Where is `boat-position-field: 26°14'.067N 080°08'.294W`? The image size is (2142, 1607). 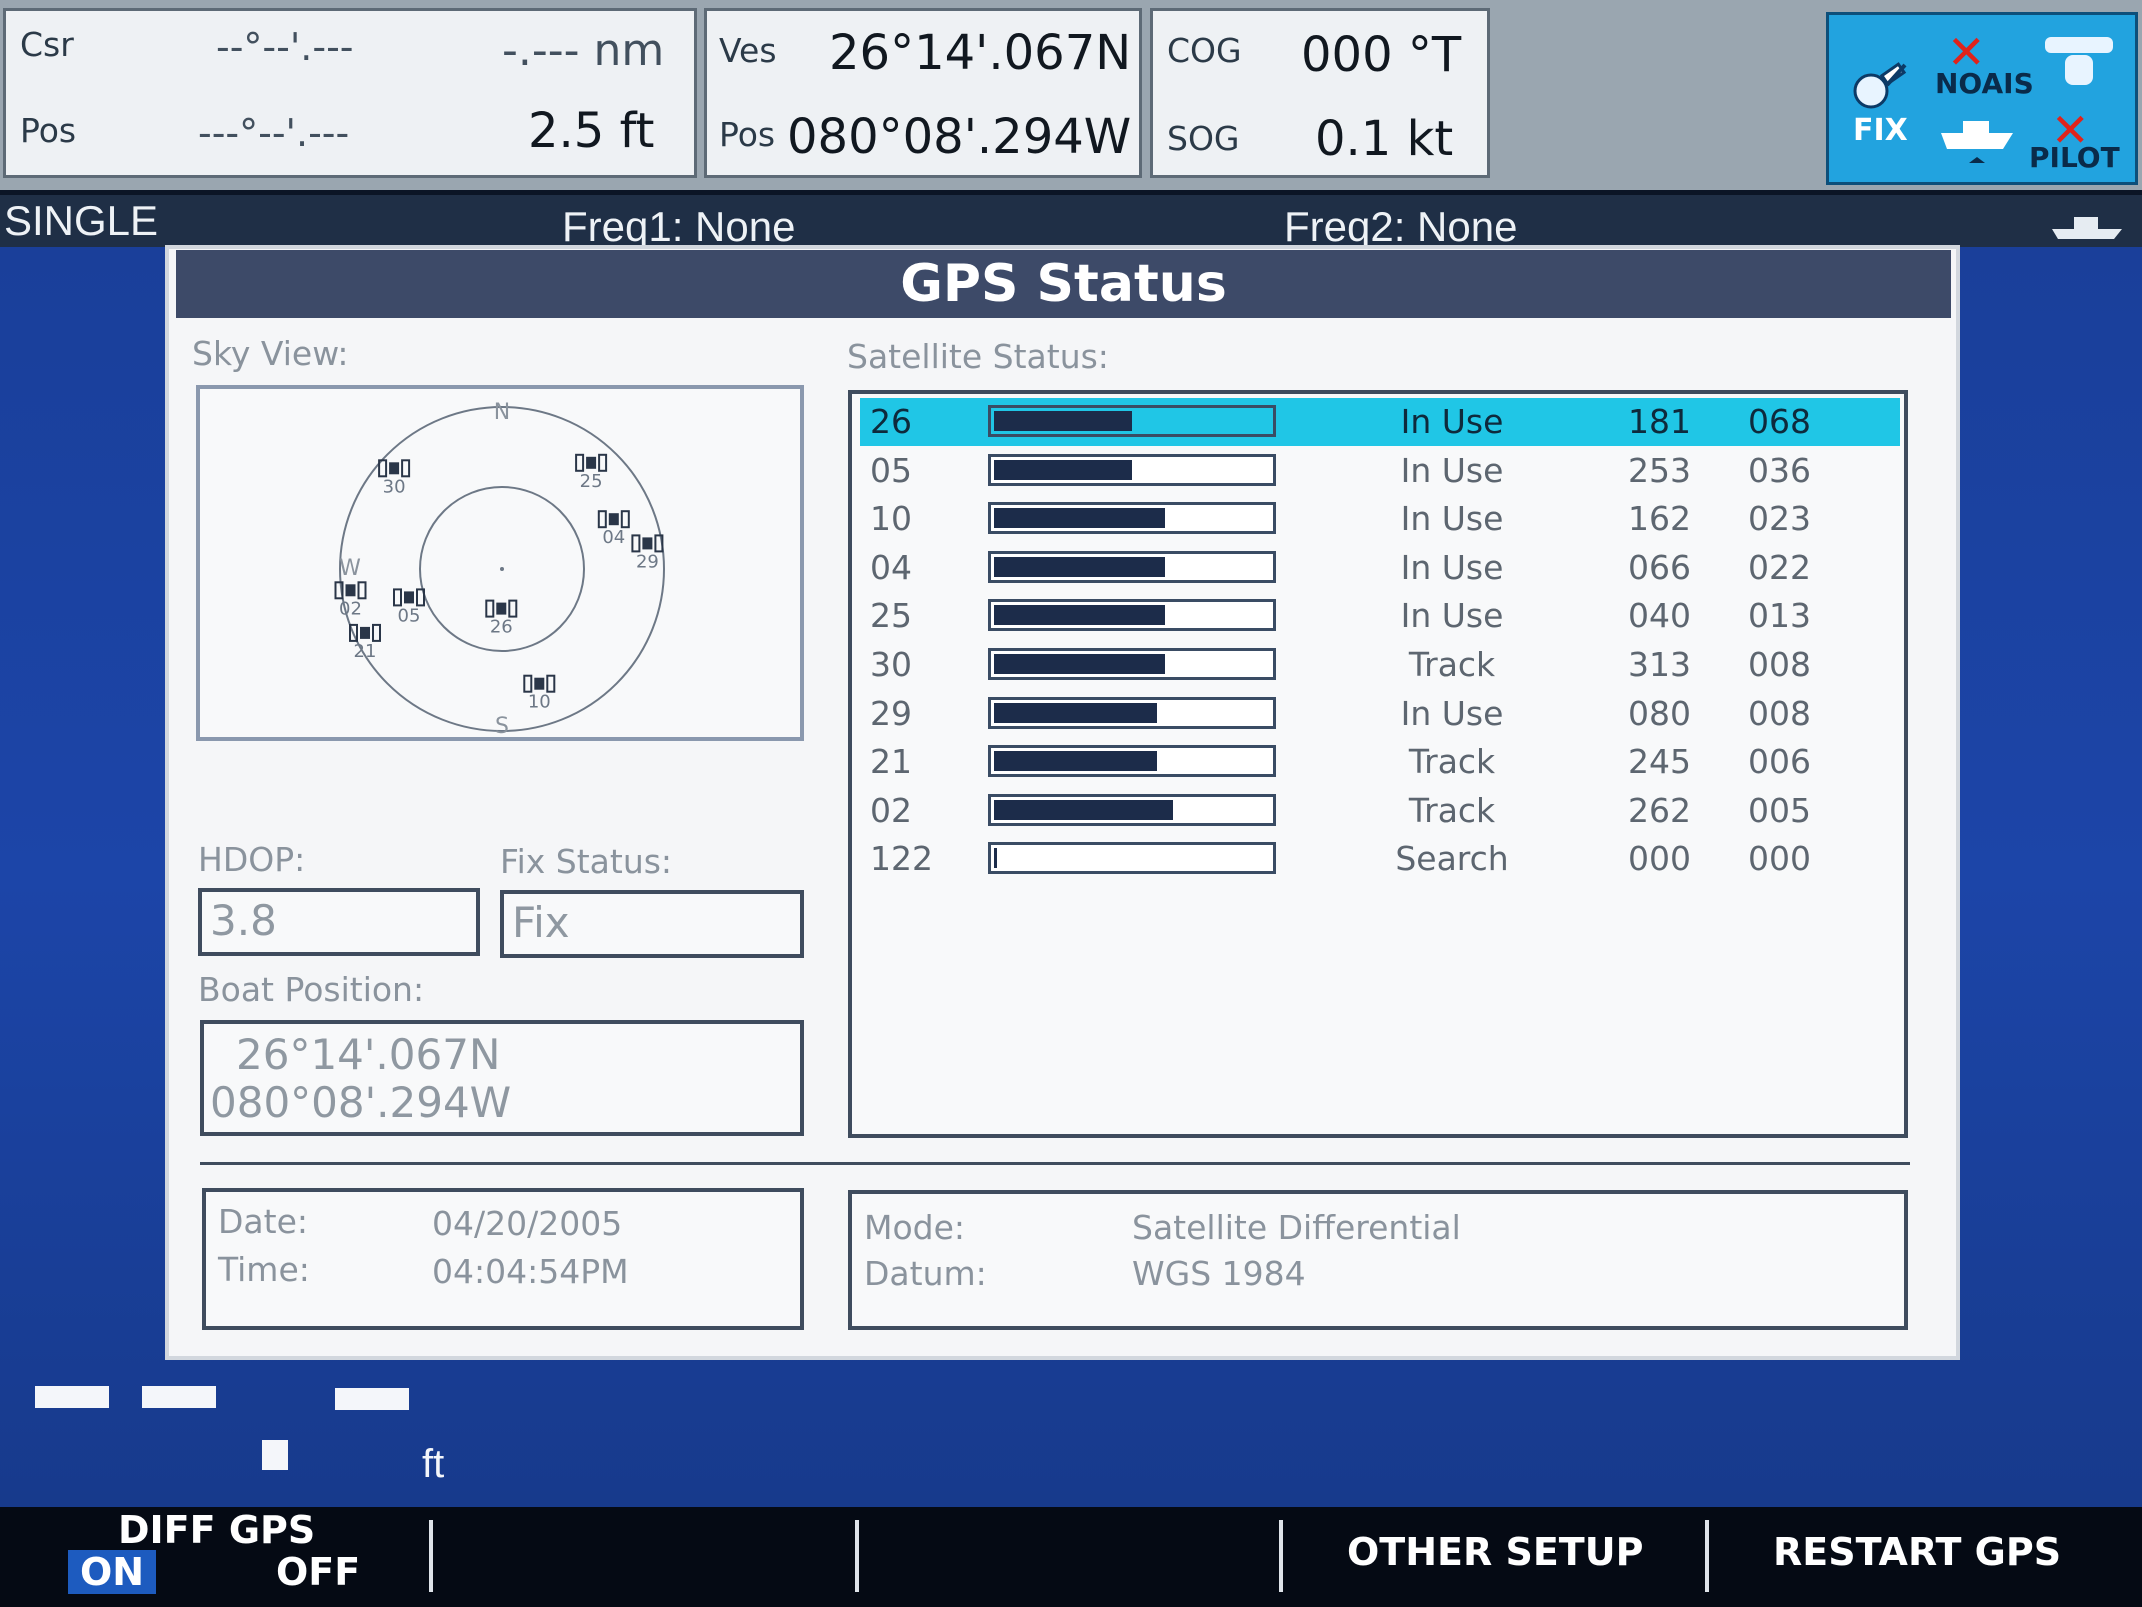 boat-position-field: 26°14'.067N 080°08'.294W is located at coordinates (502, 1078).